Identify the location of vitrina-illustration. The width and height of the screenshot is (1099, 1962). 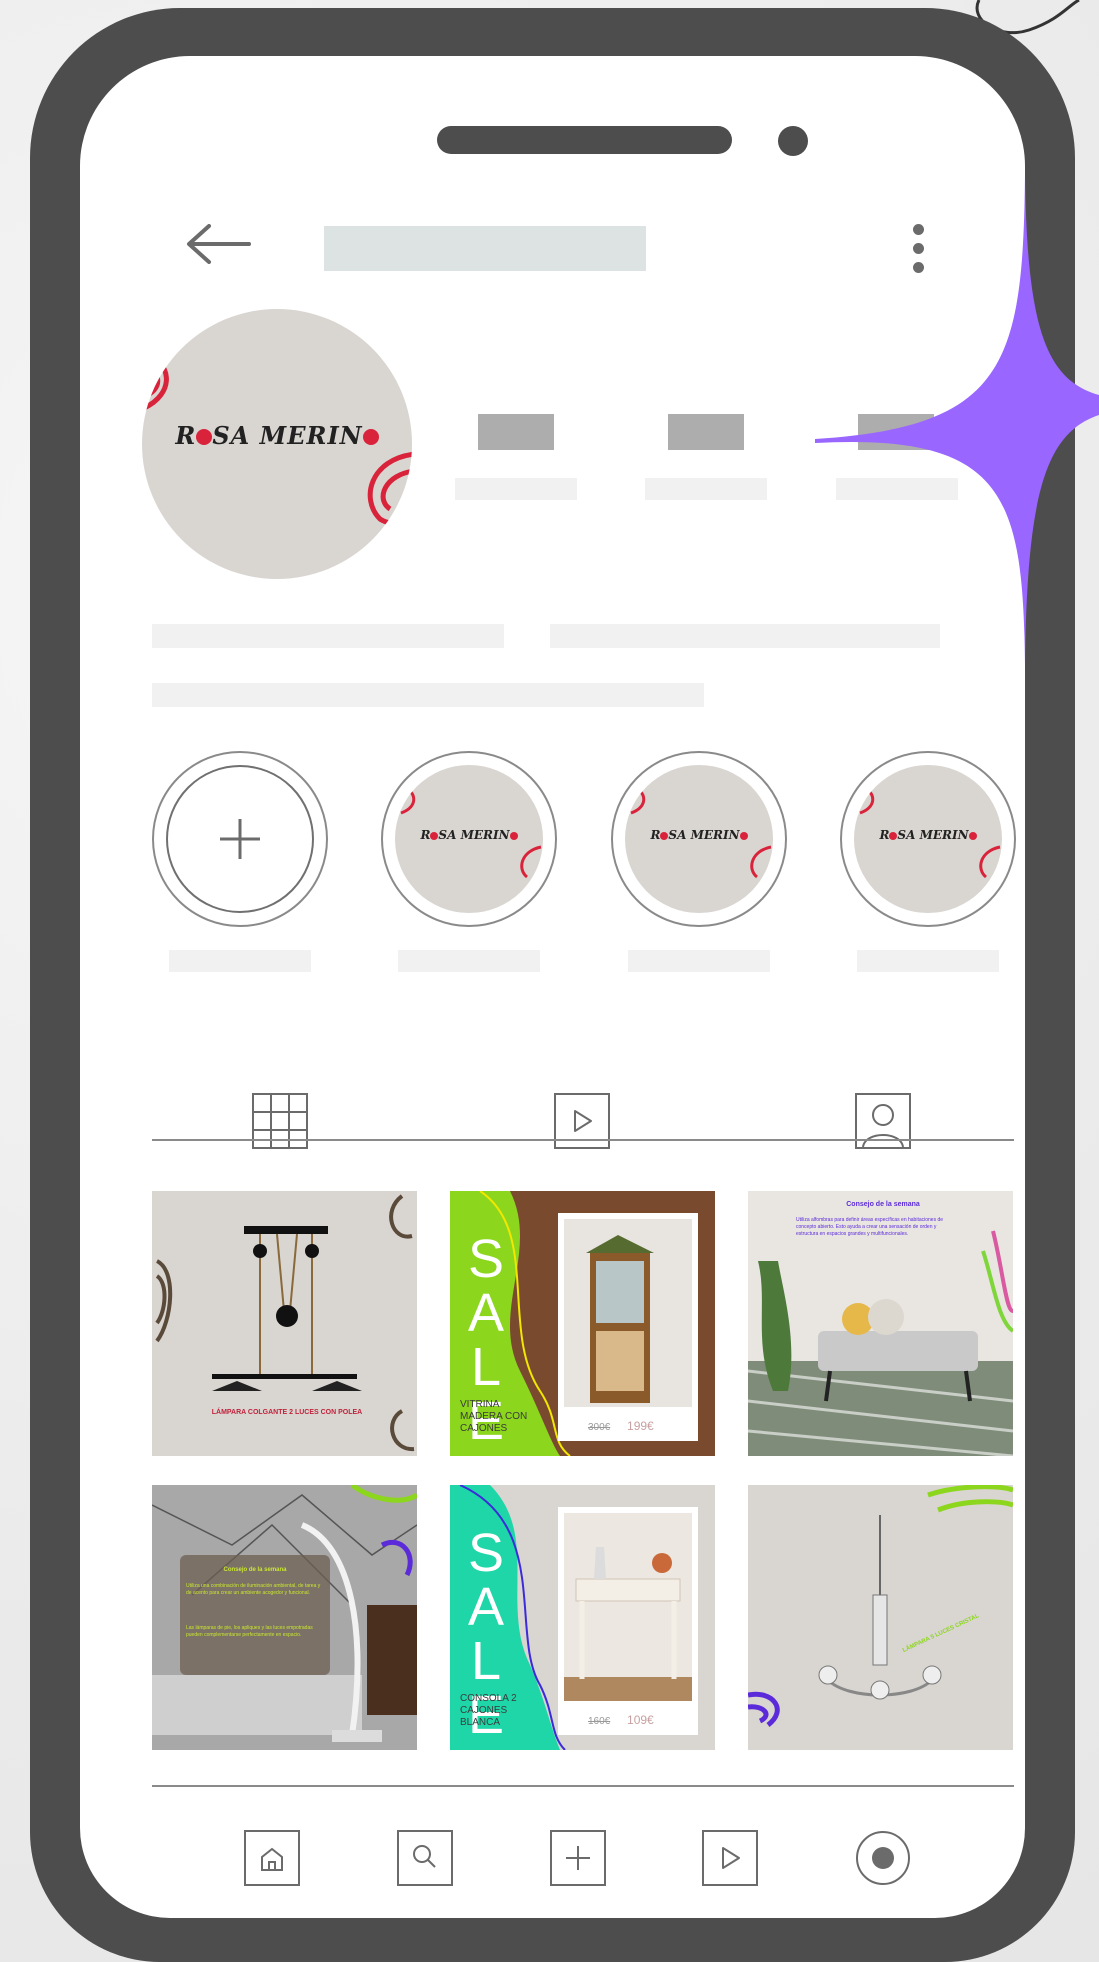
(628, 1313).